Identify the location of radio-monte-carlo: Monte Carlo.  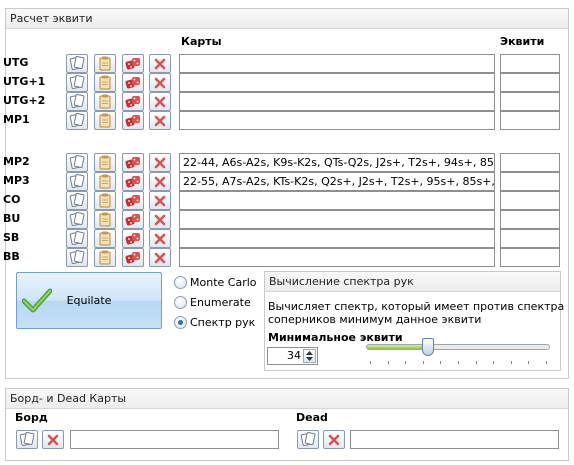
(215, 282).